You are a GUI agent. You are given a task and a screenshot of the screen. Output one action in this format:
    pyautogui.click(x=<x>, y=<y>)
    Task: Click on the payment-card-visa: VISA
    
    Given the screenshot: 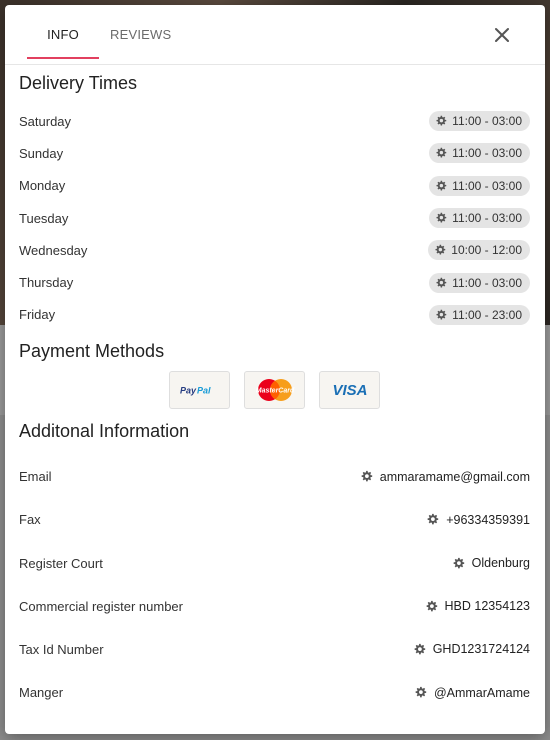 What is the action you would take?
    pyautogui.click(x=349, y=390)
    